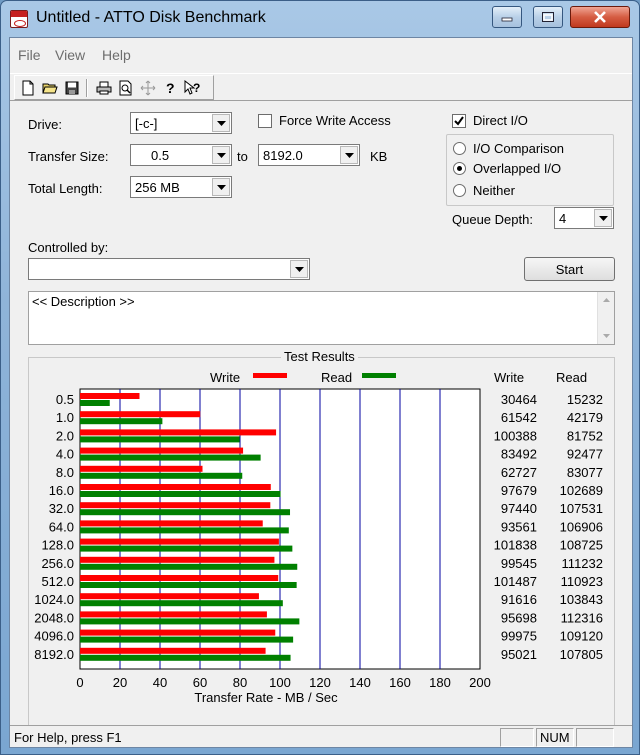 The image size is (640, 755). I want to click on write-legend-swatch, so click(270, 375).